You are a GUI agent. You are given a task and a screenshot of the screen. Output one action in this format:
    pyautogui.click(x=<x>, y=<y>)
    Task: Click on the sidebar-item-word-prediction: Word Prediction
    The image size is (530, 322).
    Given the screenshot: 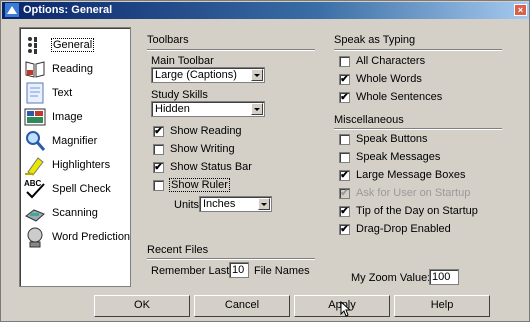 What is the action you would take?
    pyautogui.click(x=75, y=238)
    